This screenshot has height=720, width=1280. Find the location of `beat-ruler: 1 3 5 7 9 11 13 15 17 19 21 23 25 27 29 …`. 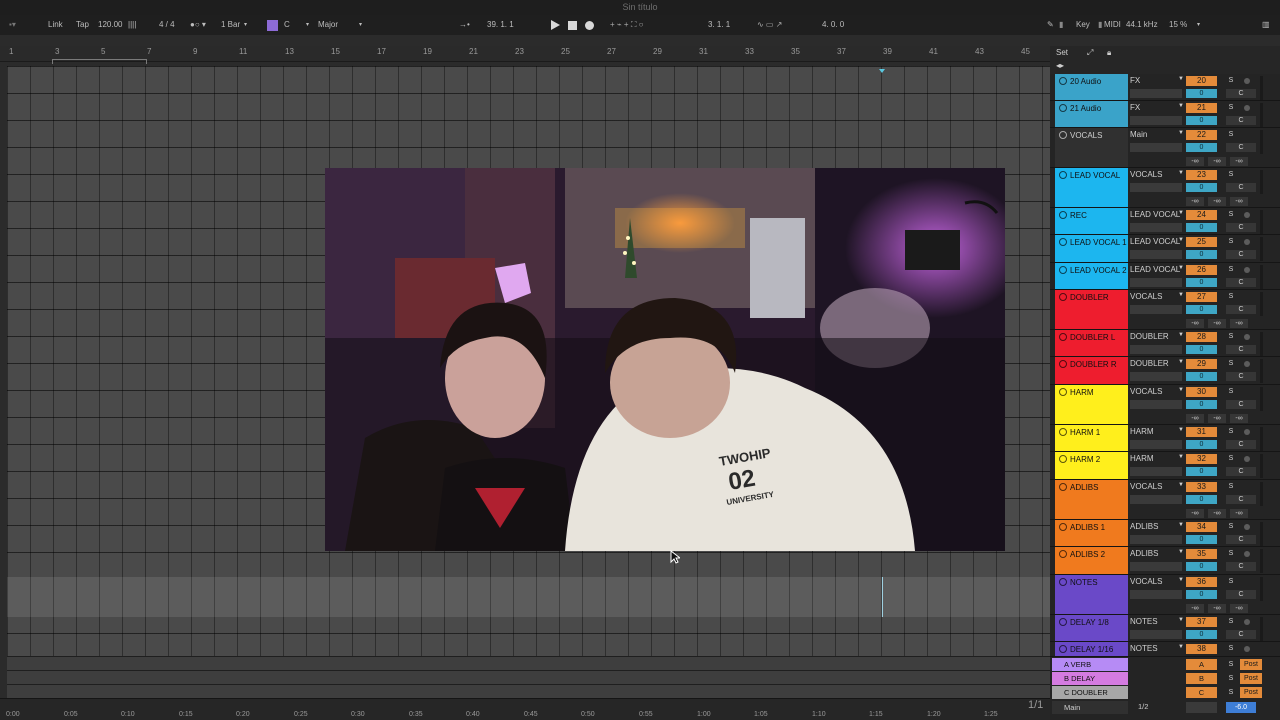

beat-ruler: 1 3 5 7 9 11 13 15 17 19 21 23 25 27 29 … is located at coordinates (525, 54).